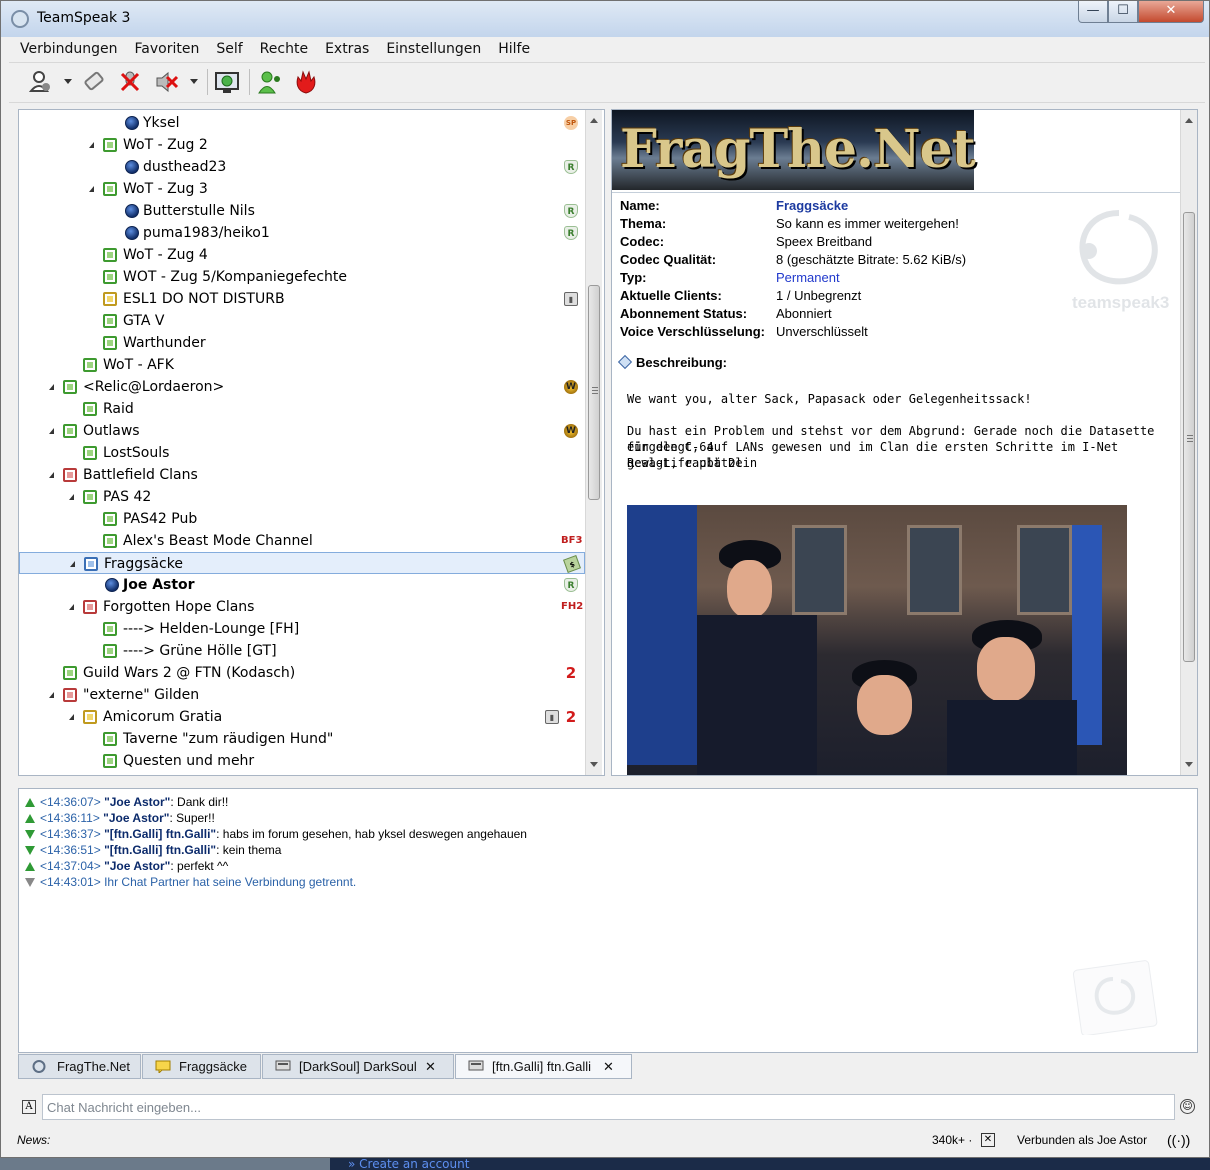 The height and width of the screenshot is (1170, 1210). What do you see at coordinates (302, 651) in the screenshot?
I see `channel-row: ----> Grüne Hölle [GT]` at bounding box center [302, 651].